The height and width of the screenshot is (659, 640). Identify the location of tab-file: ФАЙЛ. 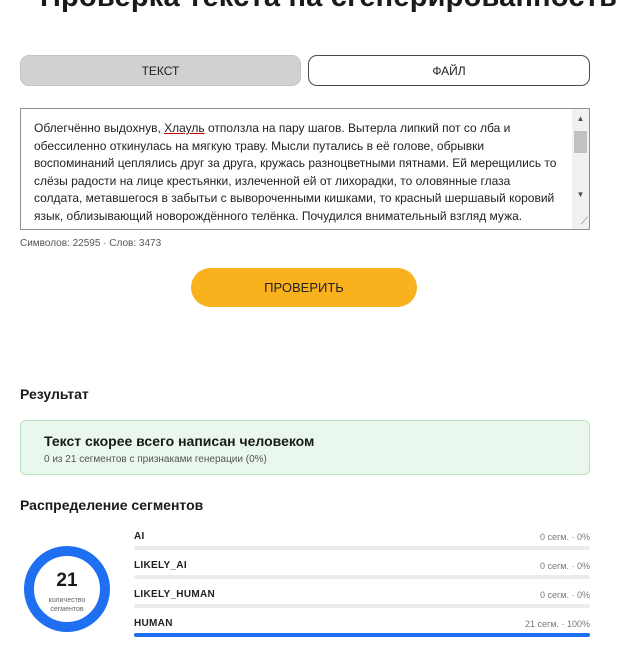
(449, 70).